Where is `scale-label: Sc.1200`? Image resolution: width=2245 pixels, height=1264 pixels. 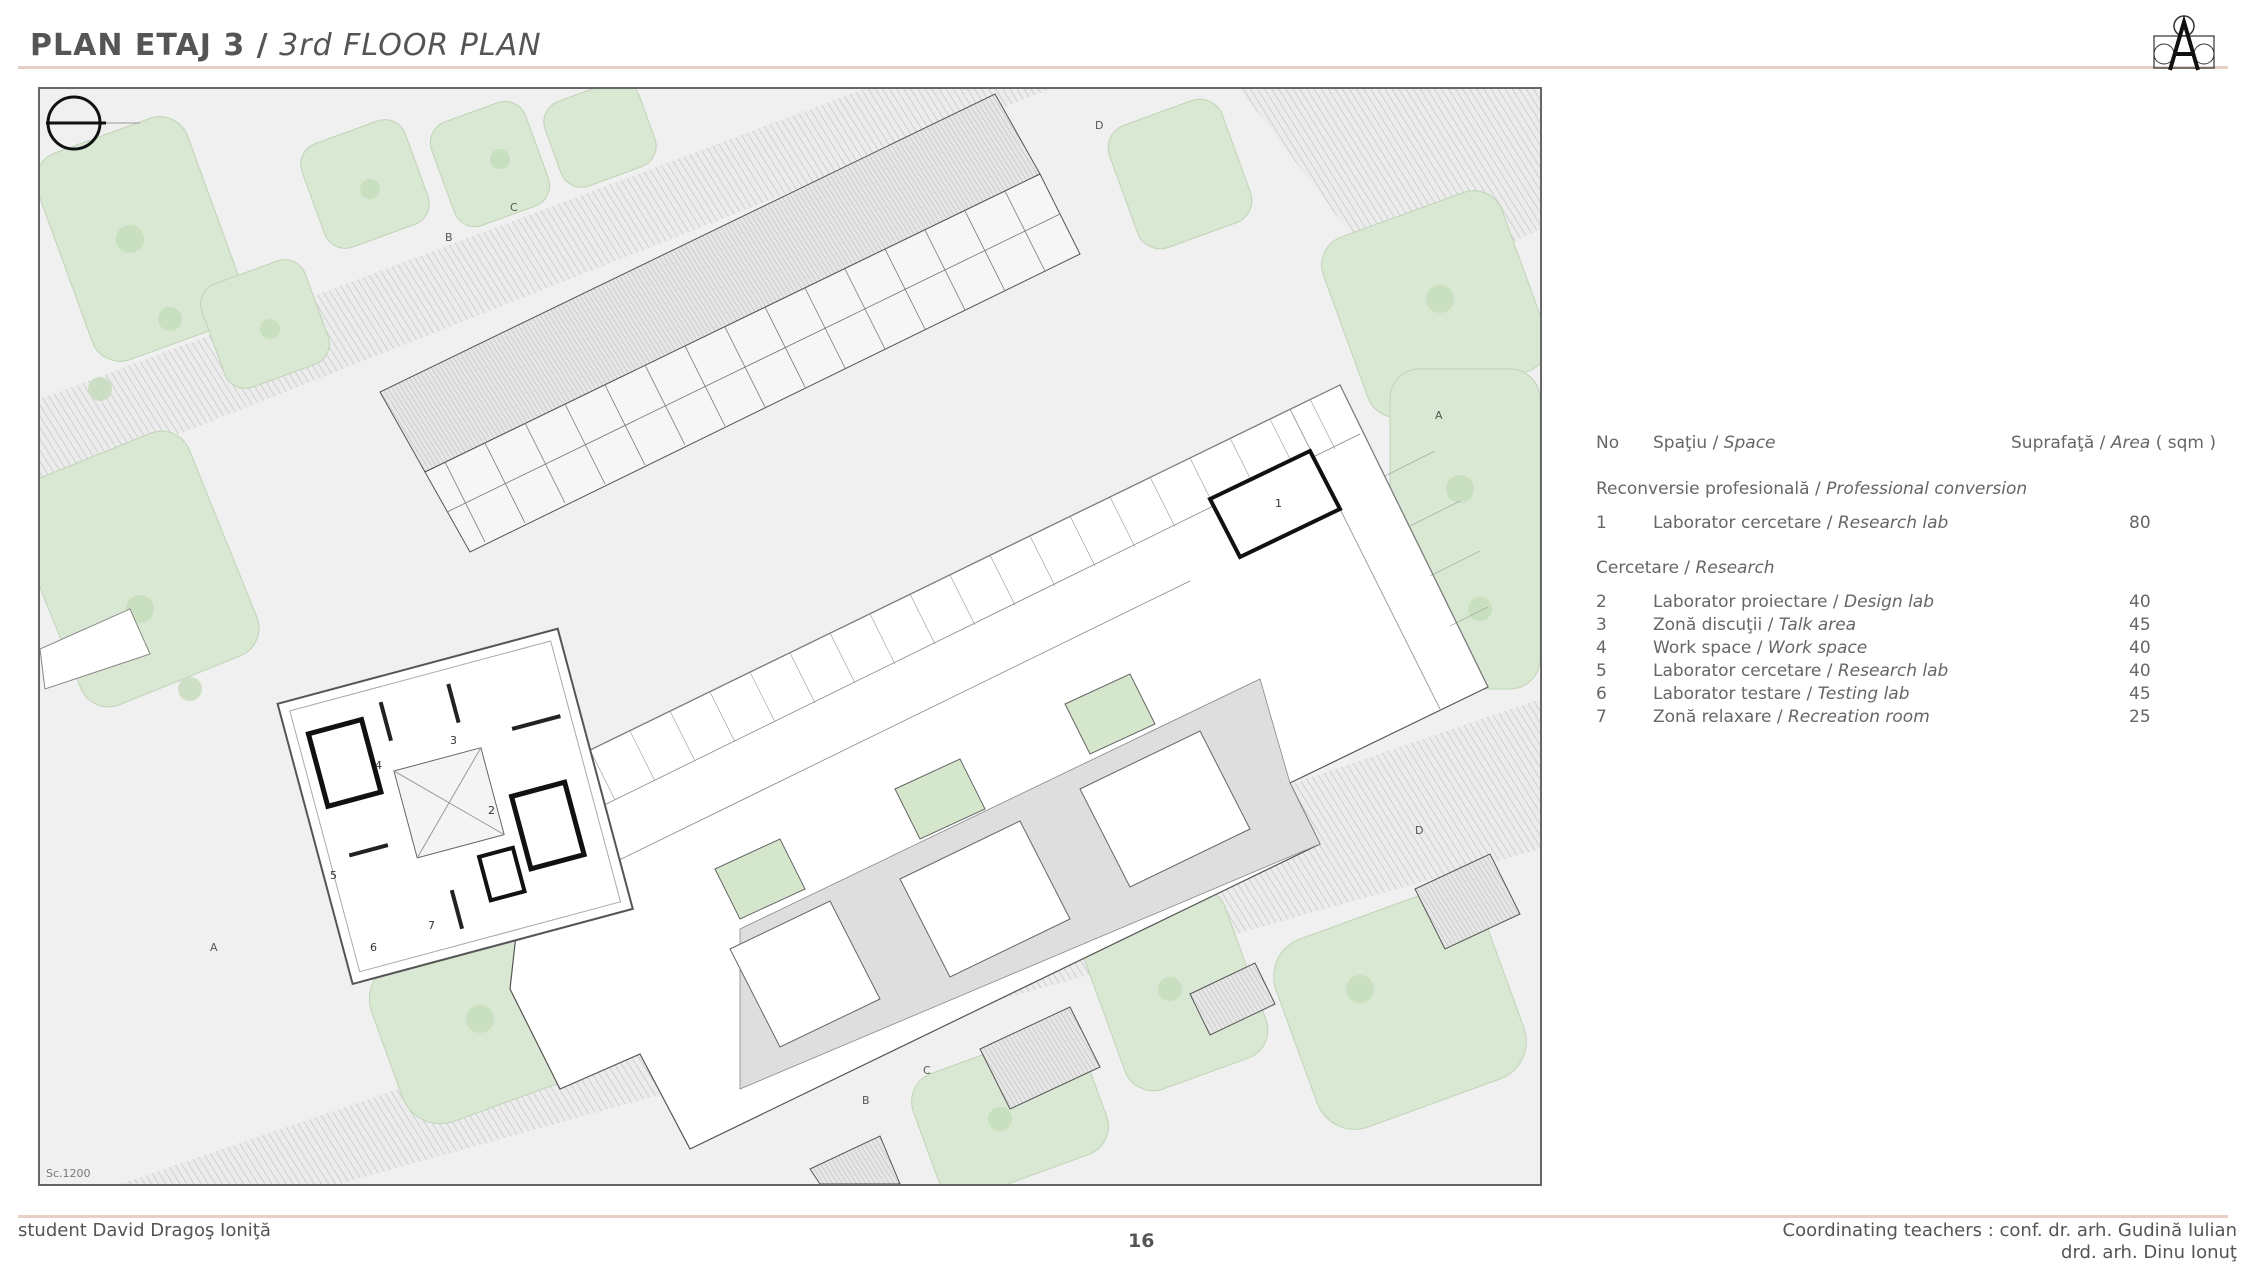
scale-label: Sc.1200 is located at coordinates (68, 1173).